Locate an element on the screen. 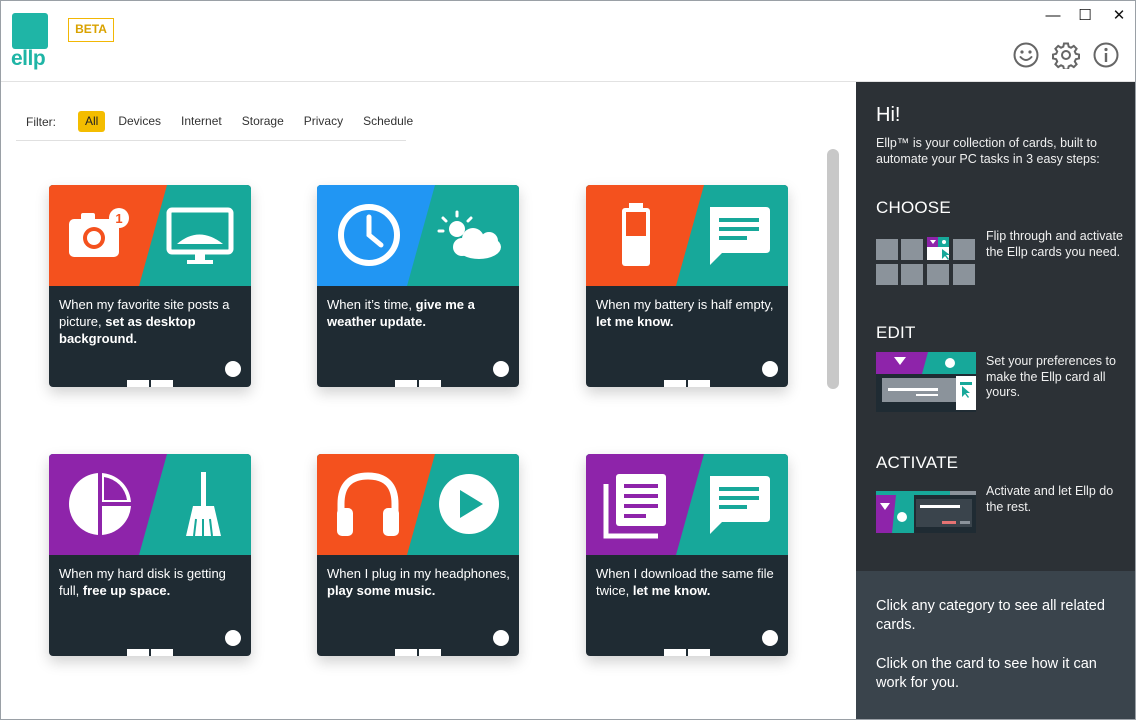  edit-illustration is located at coordinates (926, 382).